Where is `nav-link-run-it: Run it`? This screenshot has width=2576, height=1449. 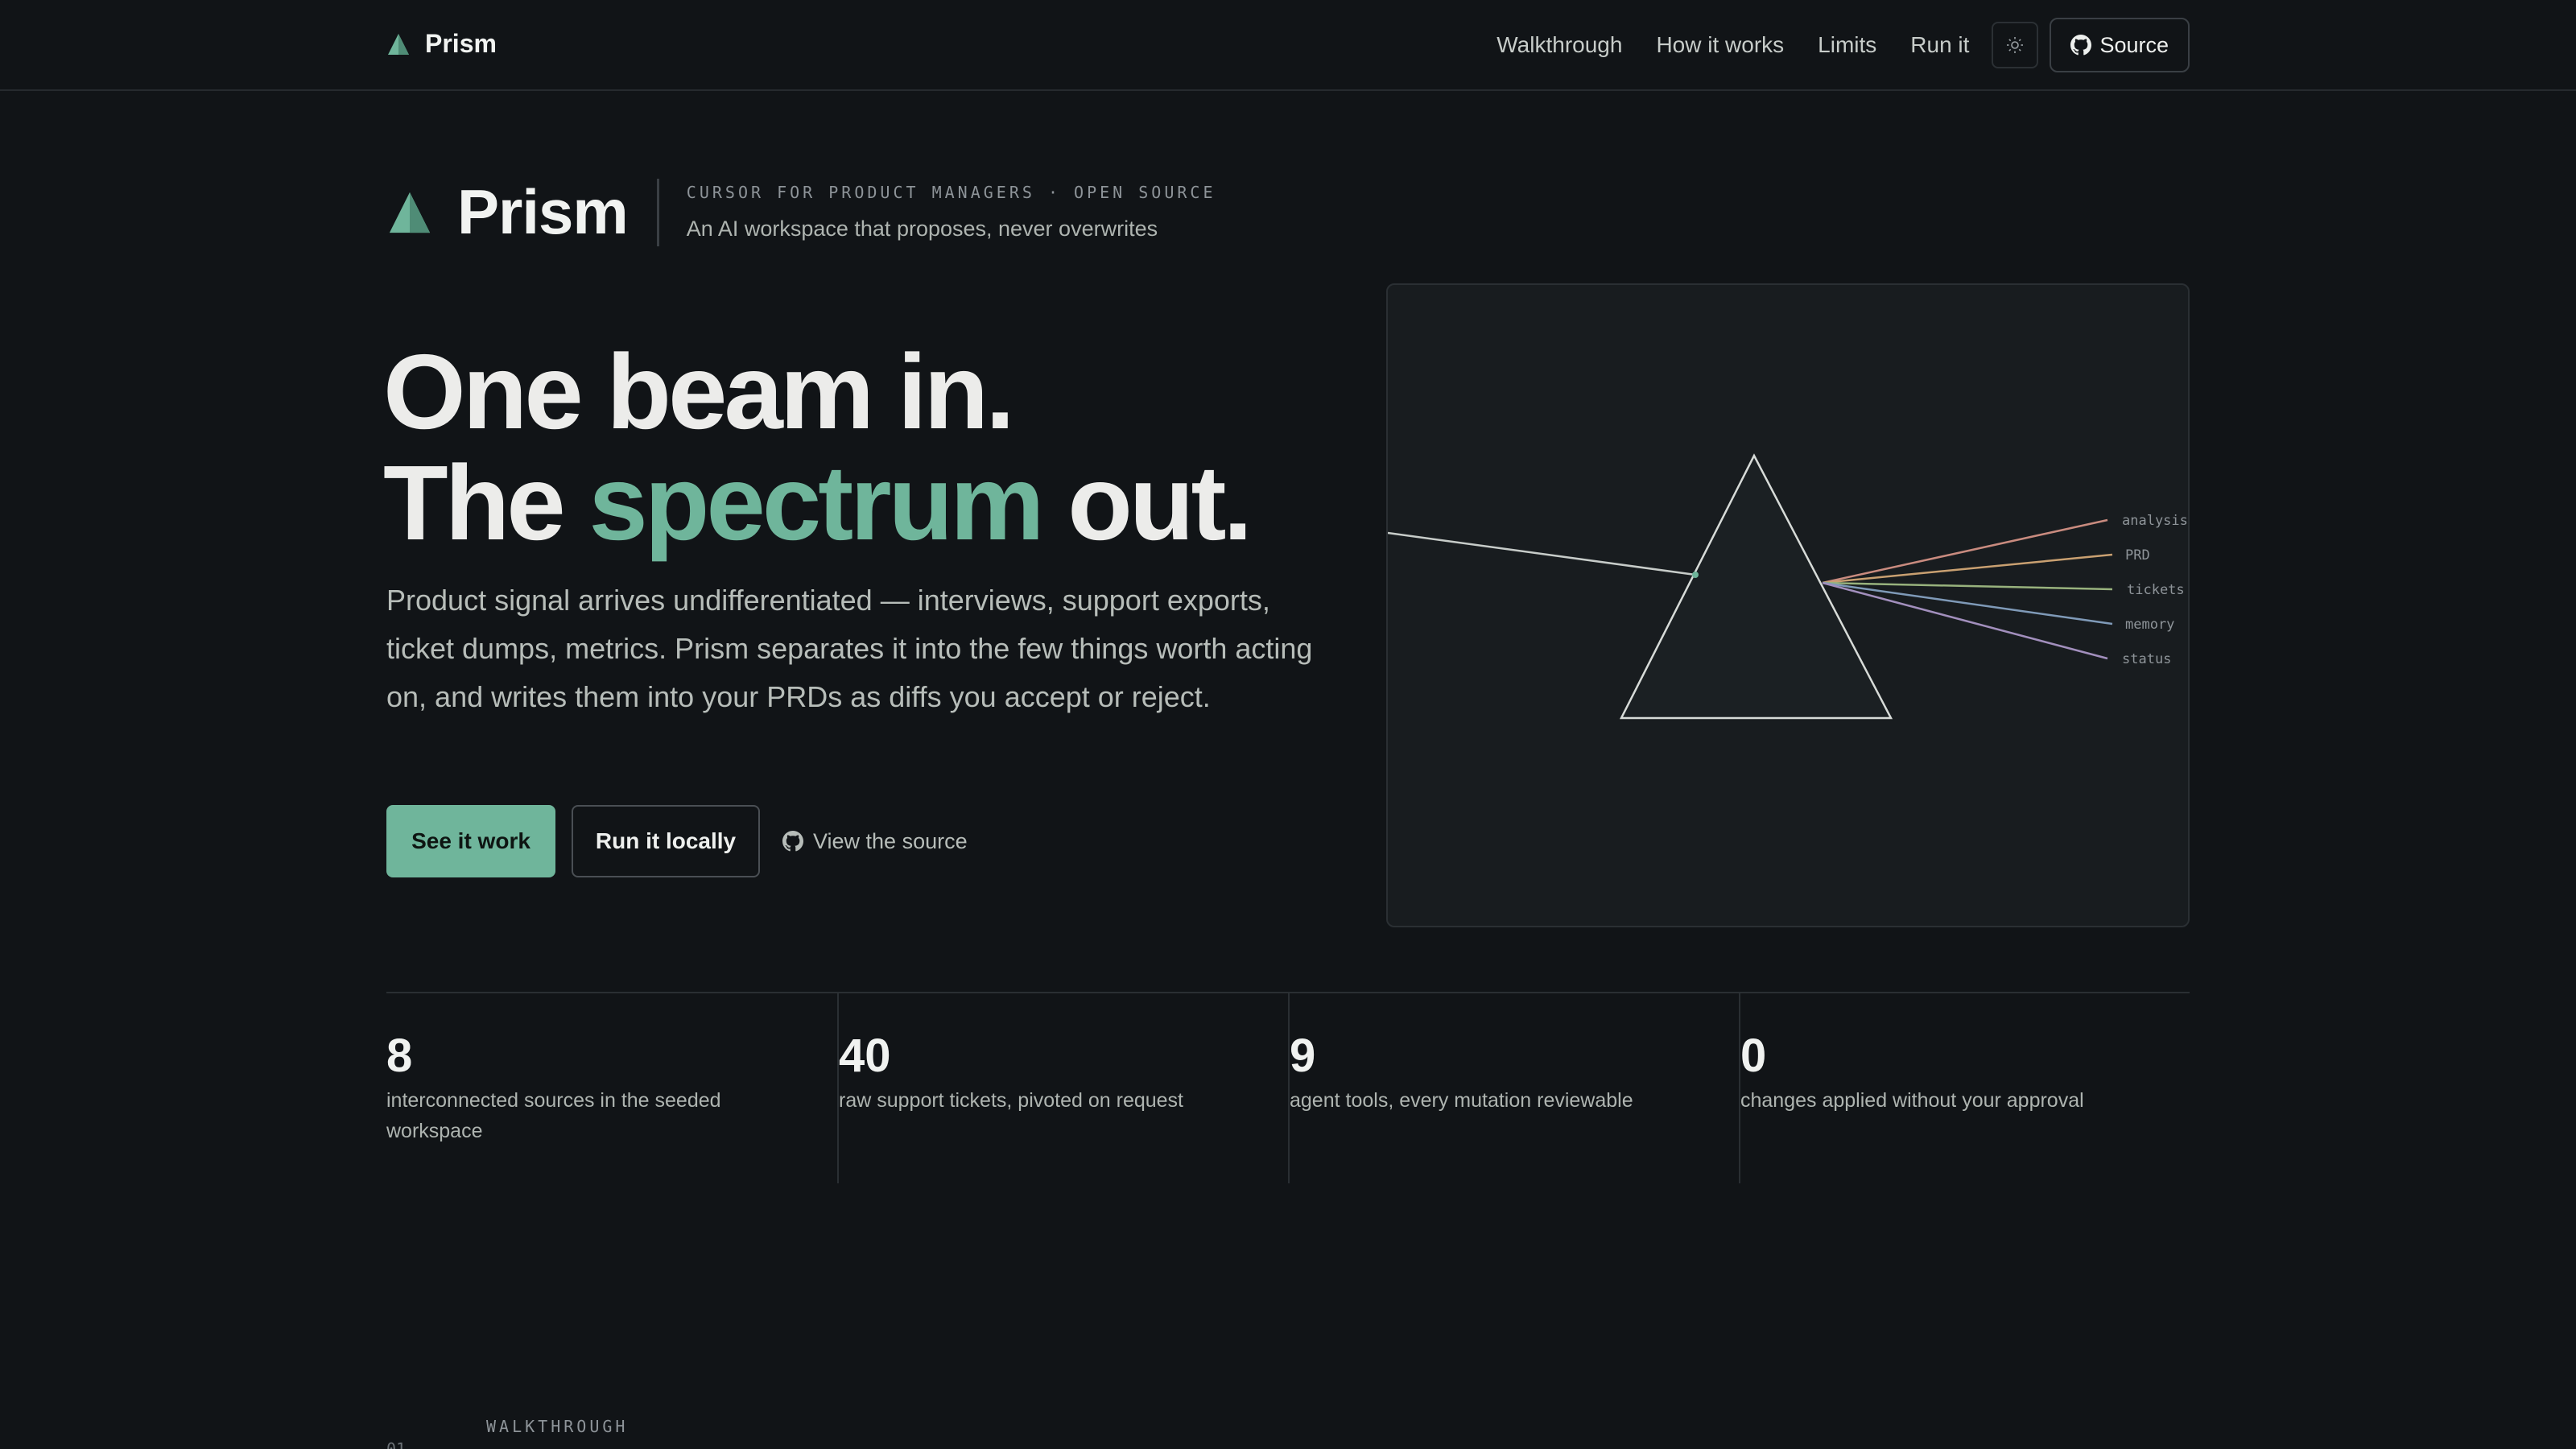 nav-link-run-it: Run it is located at coordinates (1939, 45).